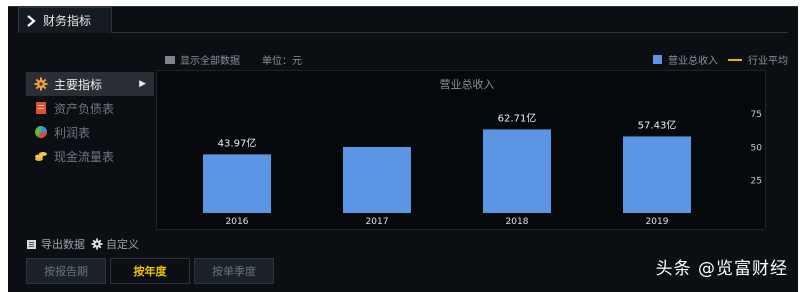  I want to click on sidebar-item-cash-flow: 现金流量表, so click(90, 156).